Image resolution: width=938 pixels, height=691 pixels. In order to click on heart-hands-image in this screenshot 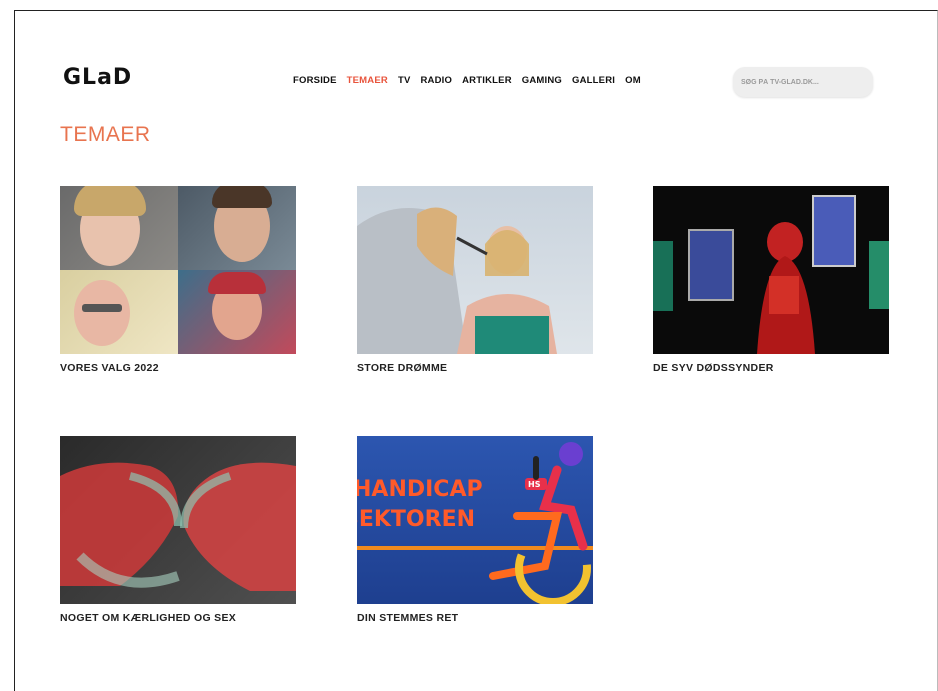, I will do `click(178, 526)`.